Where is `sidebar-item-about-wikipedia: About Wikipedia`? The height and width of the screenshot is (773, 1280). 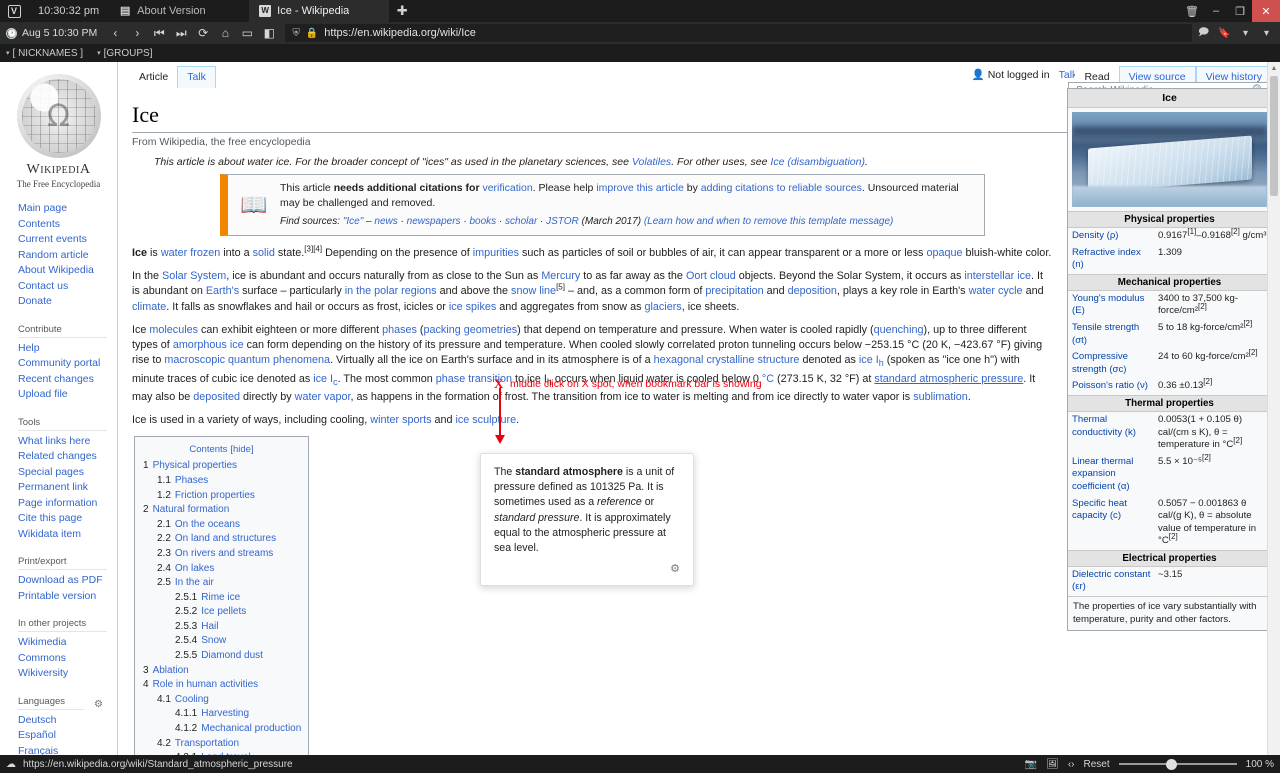
sidebar-item-about-wikipedia: About Wikipedia is located at coordinates (67, 271).